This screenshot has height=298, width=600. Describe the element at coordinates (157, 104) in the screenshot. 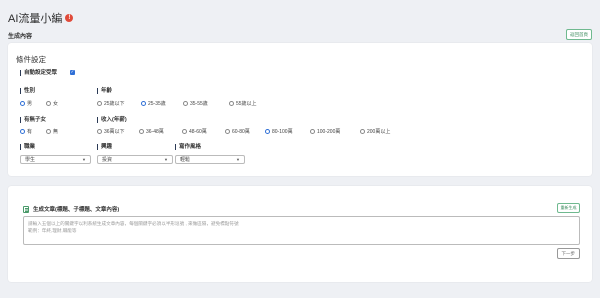

I see `age-option-label: 25-35歲` at that location.